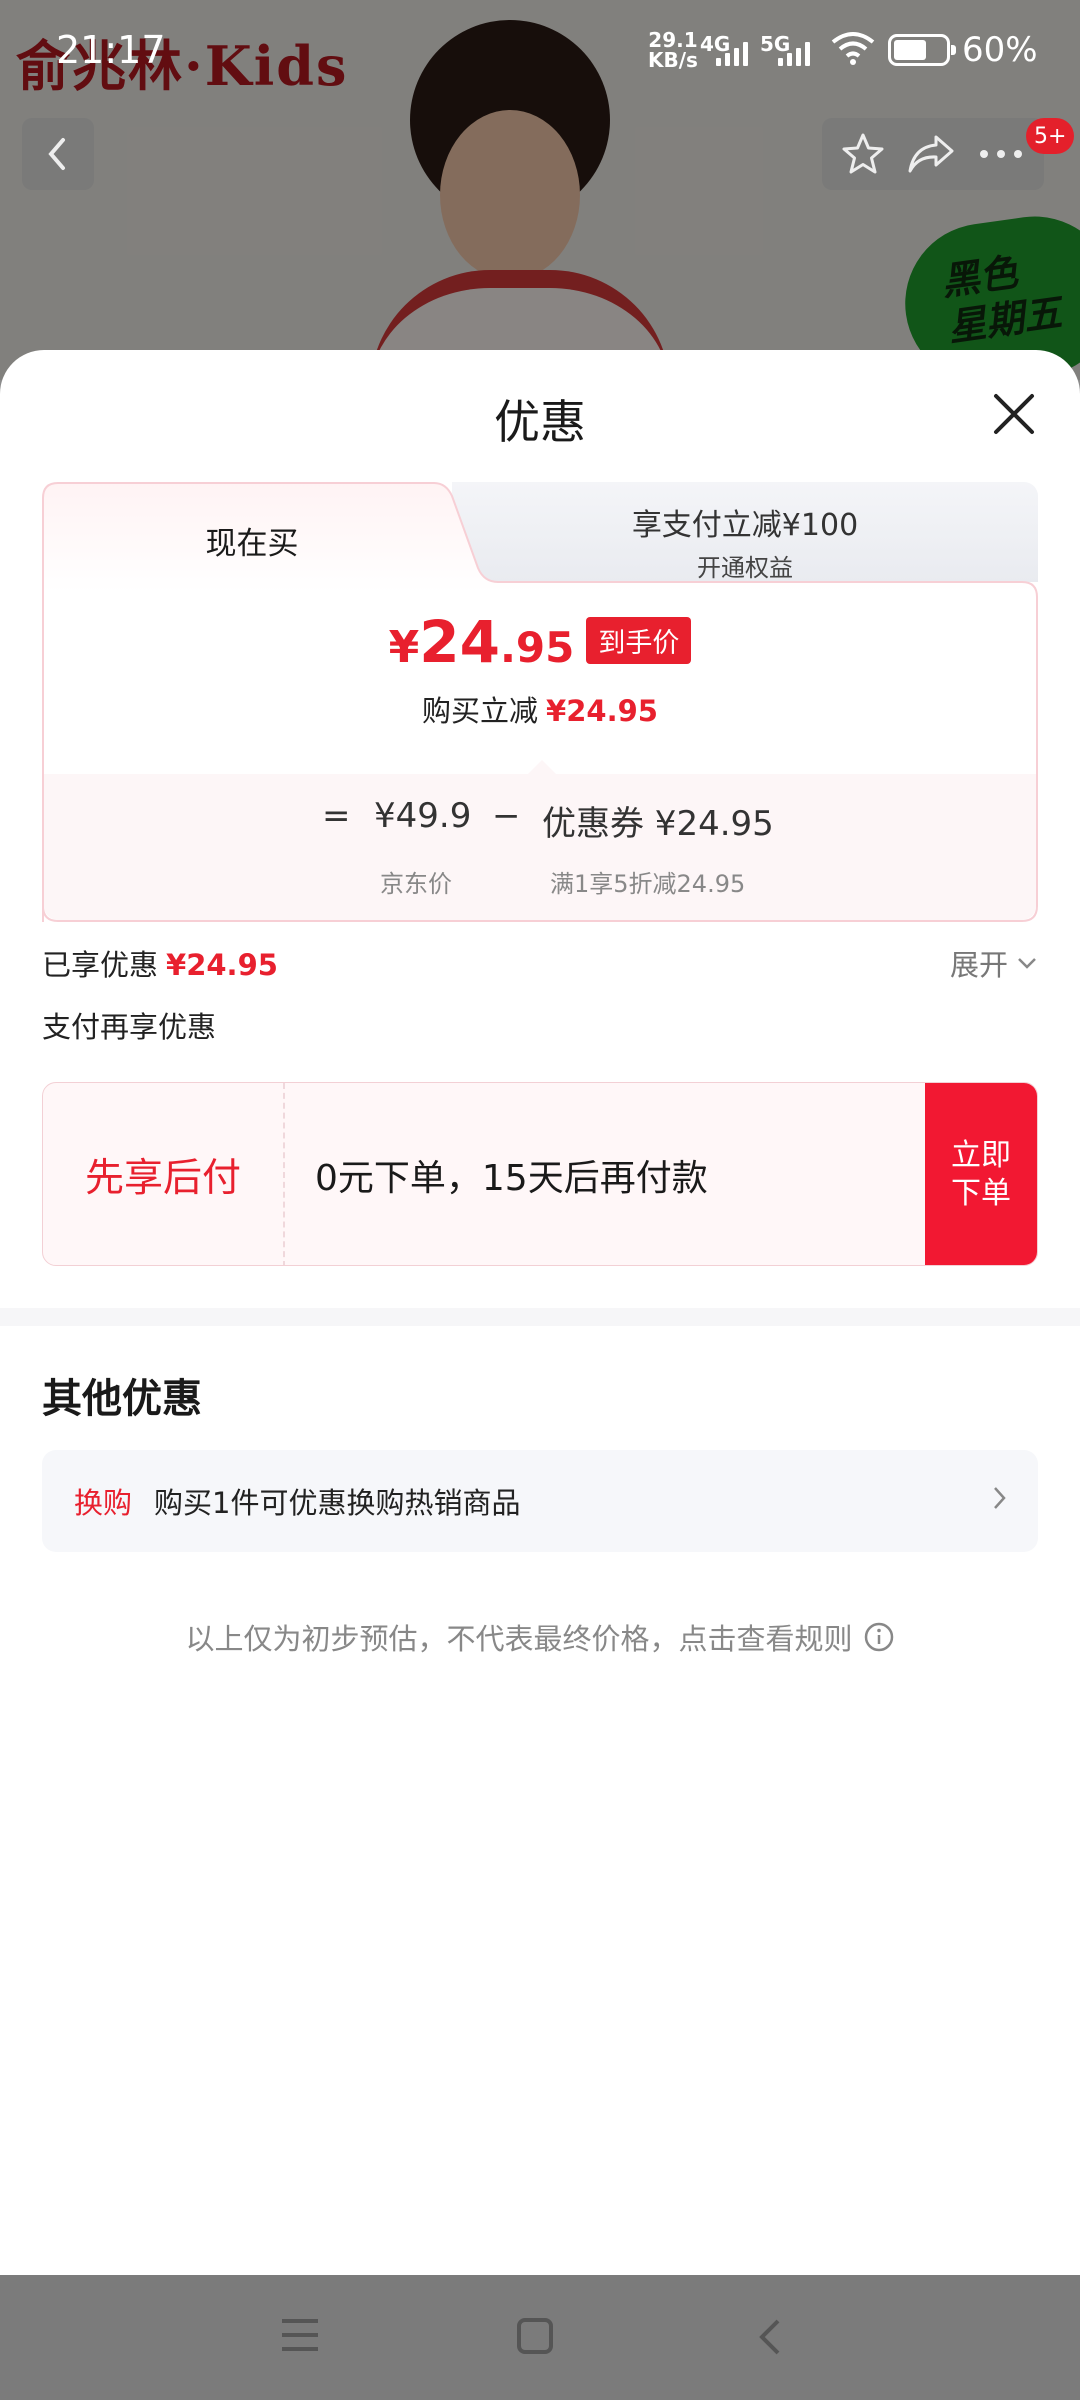 This screenshot has width=1080, height=2400. Describe the element at coordinates (922, 50) in the screenshot. I see `battery-icon` at that location.